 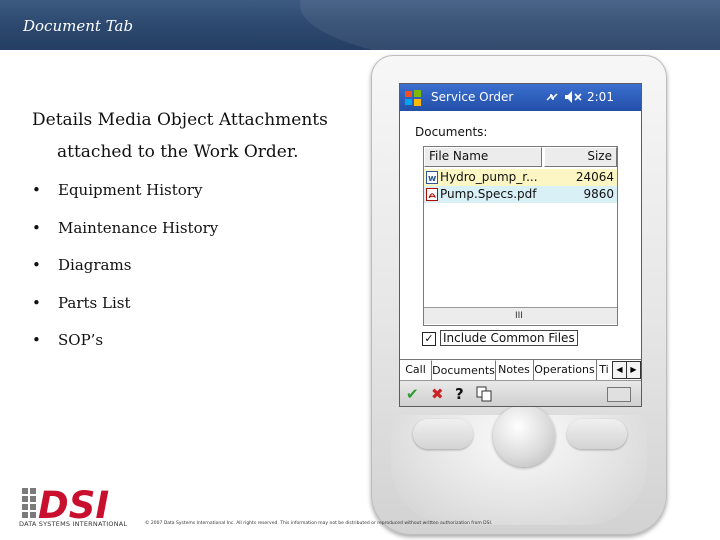 What do you see at coordinates (633, 370) in the screenshot?
I see `tab-scroll-right-icon: ▶` at bounding box center [633, 370].